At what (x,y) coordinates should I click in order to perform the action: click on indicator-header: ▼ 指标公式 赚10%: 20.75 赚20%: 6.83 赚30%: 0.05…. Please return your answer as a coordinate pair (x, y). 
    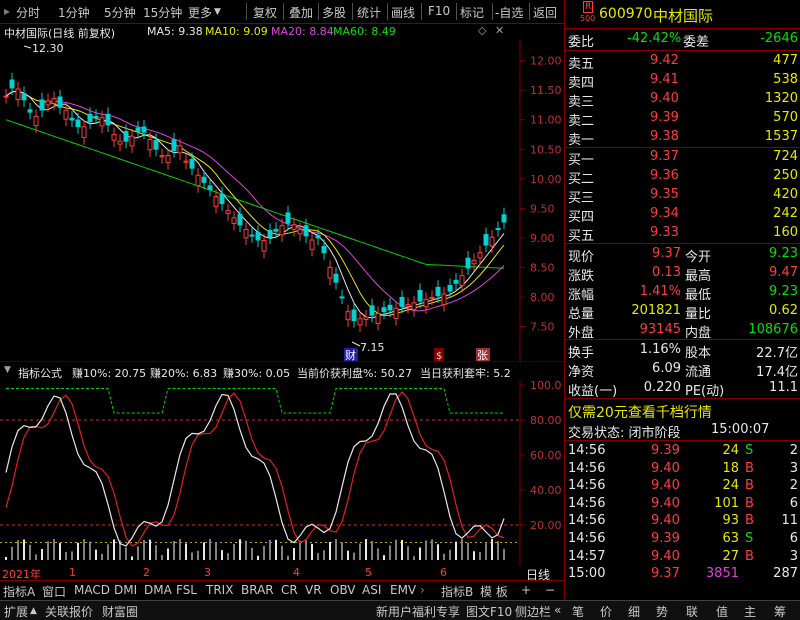
    Looking at the image, I should click on (260, 372).